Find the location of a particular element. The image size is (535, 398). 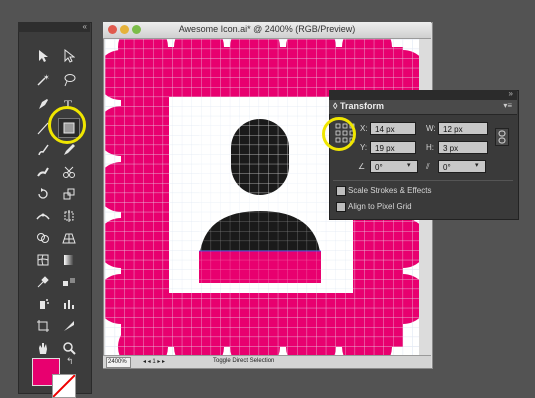

perspective-grid-tool-icon is located at coordinates (69, 238).